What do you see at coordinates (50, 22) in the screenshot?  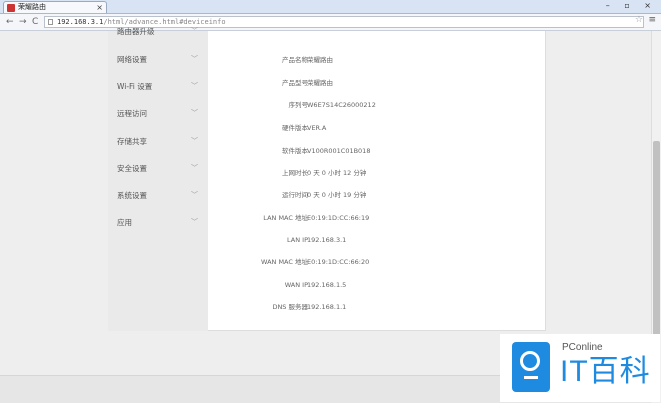 I see `page-icon` at bounding box center [50, 22].